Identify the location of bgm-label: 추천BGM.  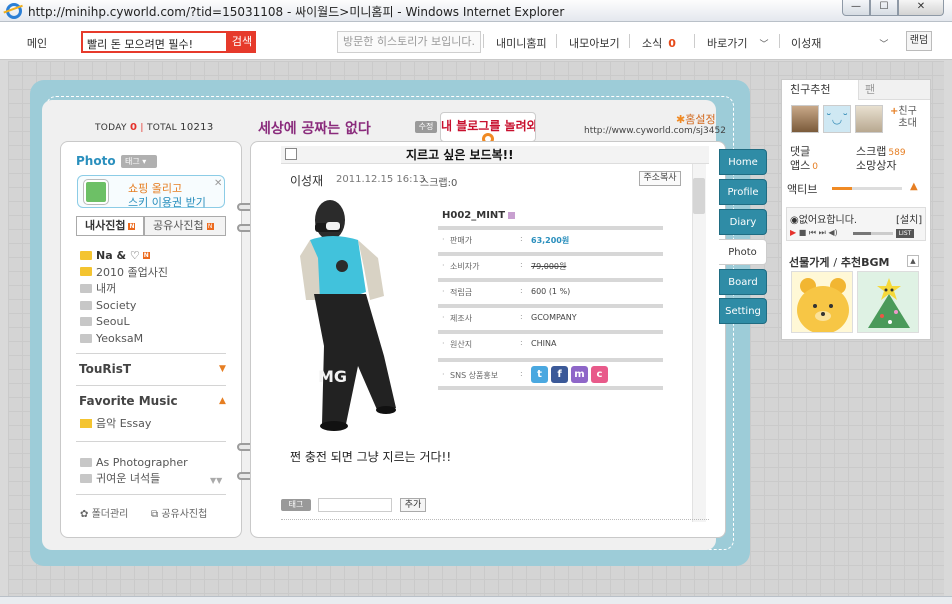
(865, 262).